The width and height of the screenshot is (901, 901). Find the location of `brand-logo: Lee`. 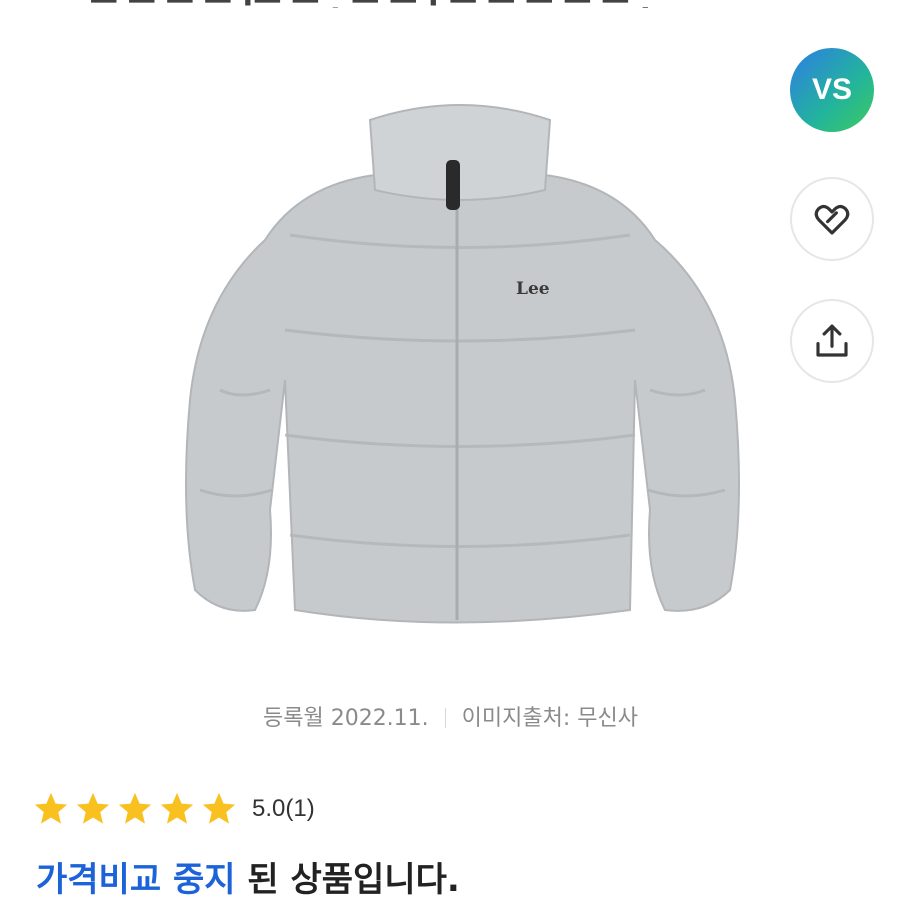

brand-logo: Lee is located at coordinates (533, 289).